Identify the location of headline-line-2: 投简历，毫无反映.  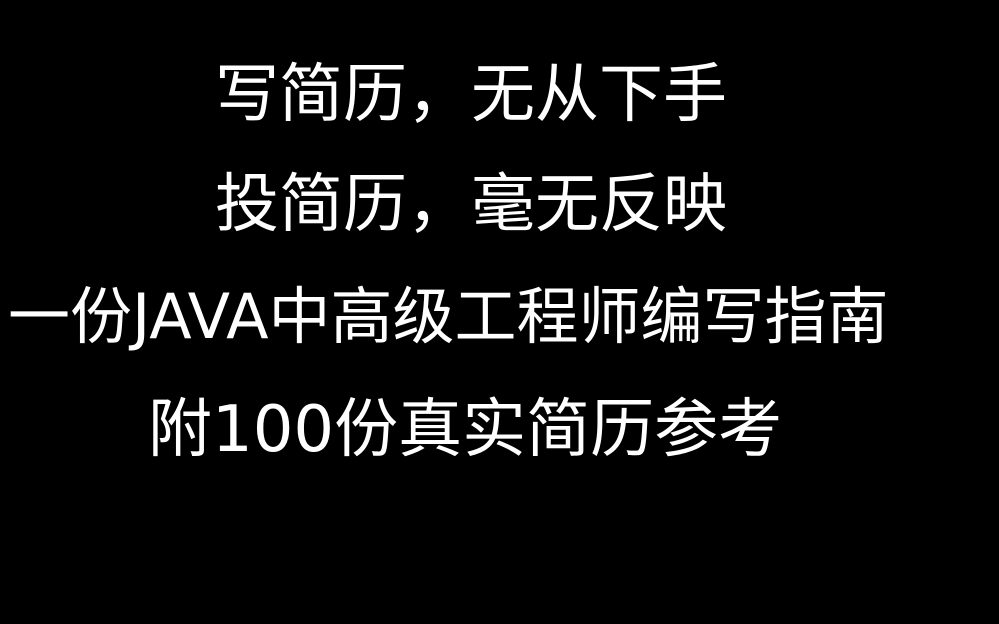
(471, 205).